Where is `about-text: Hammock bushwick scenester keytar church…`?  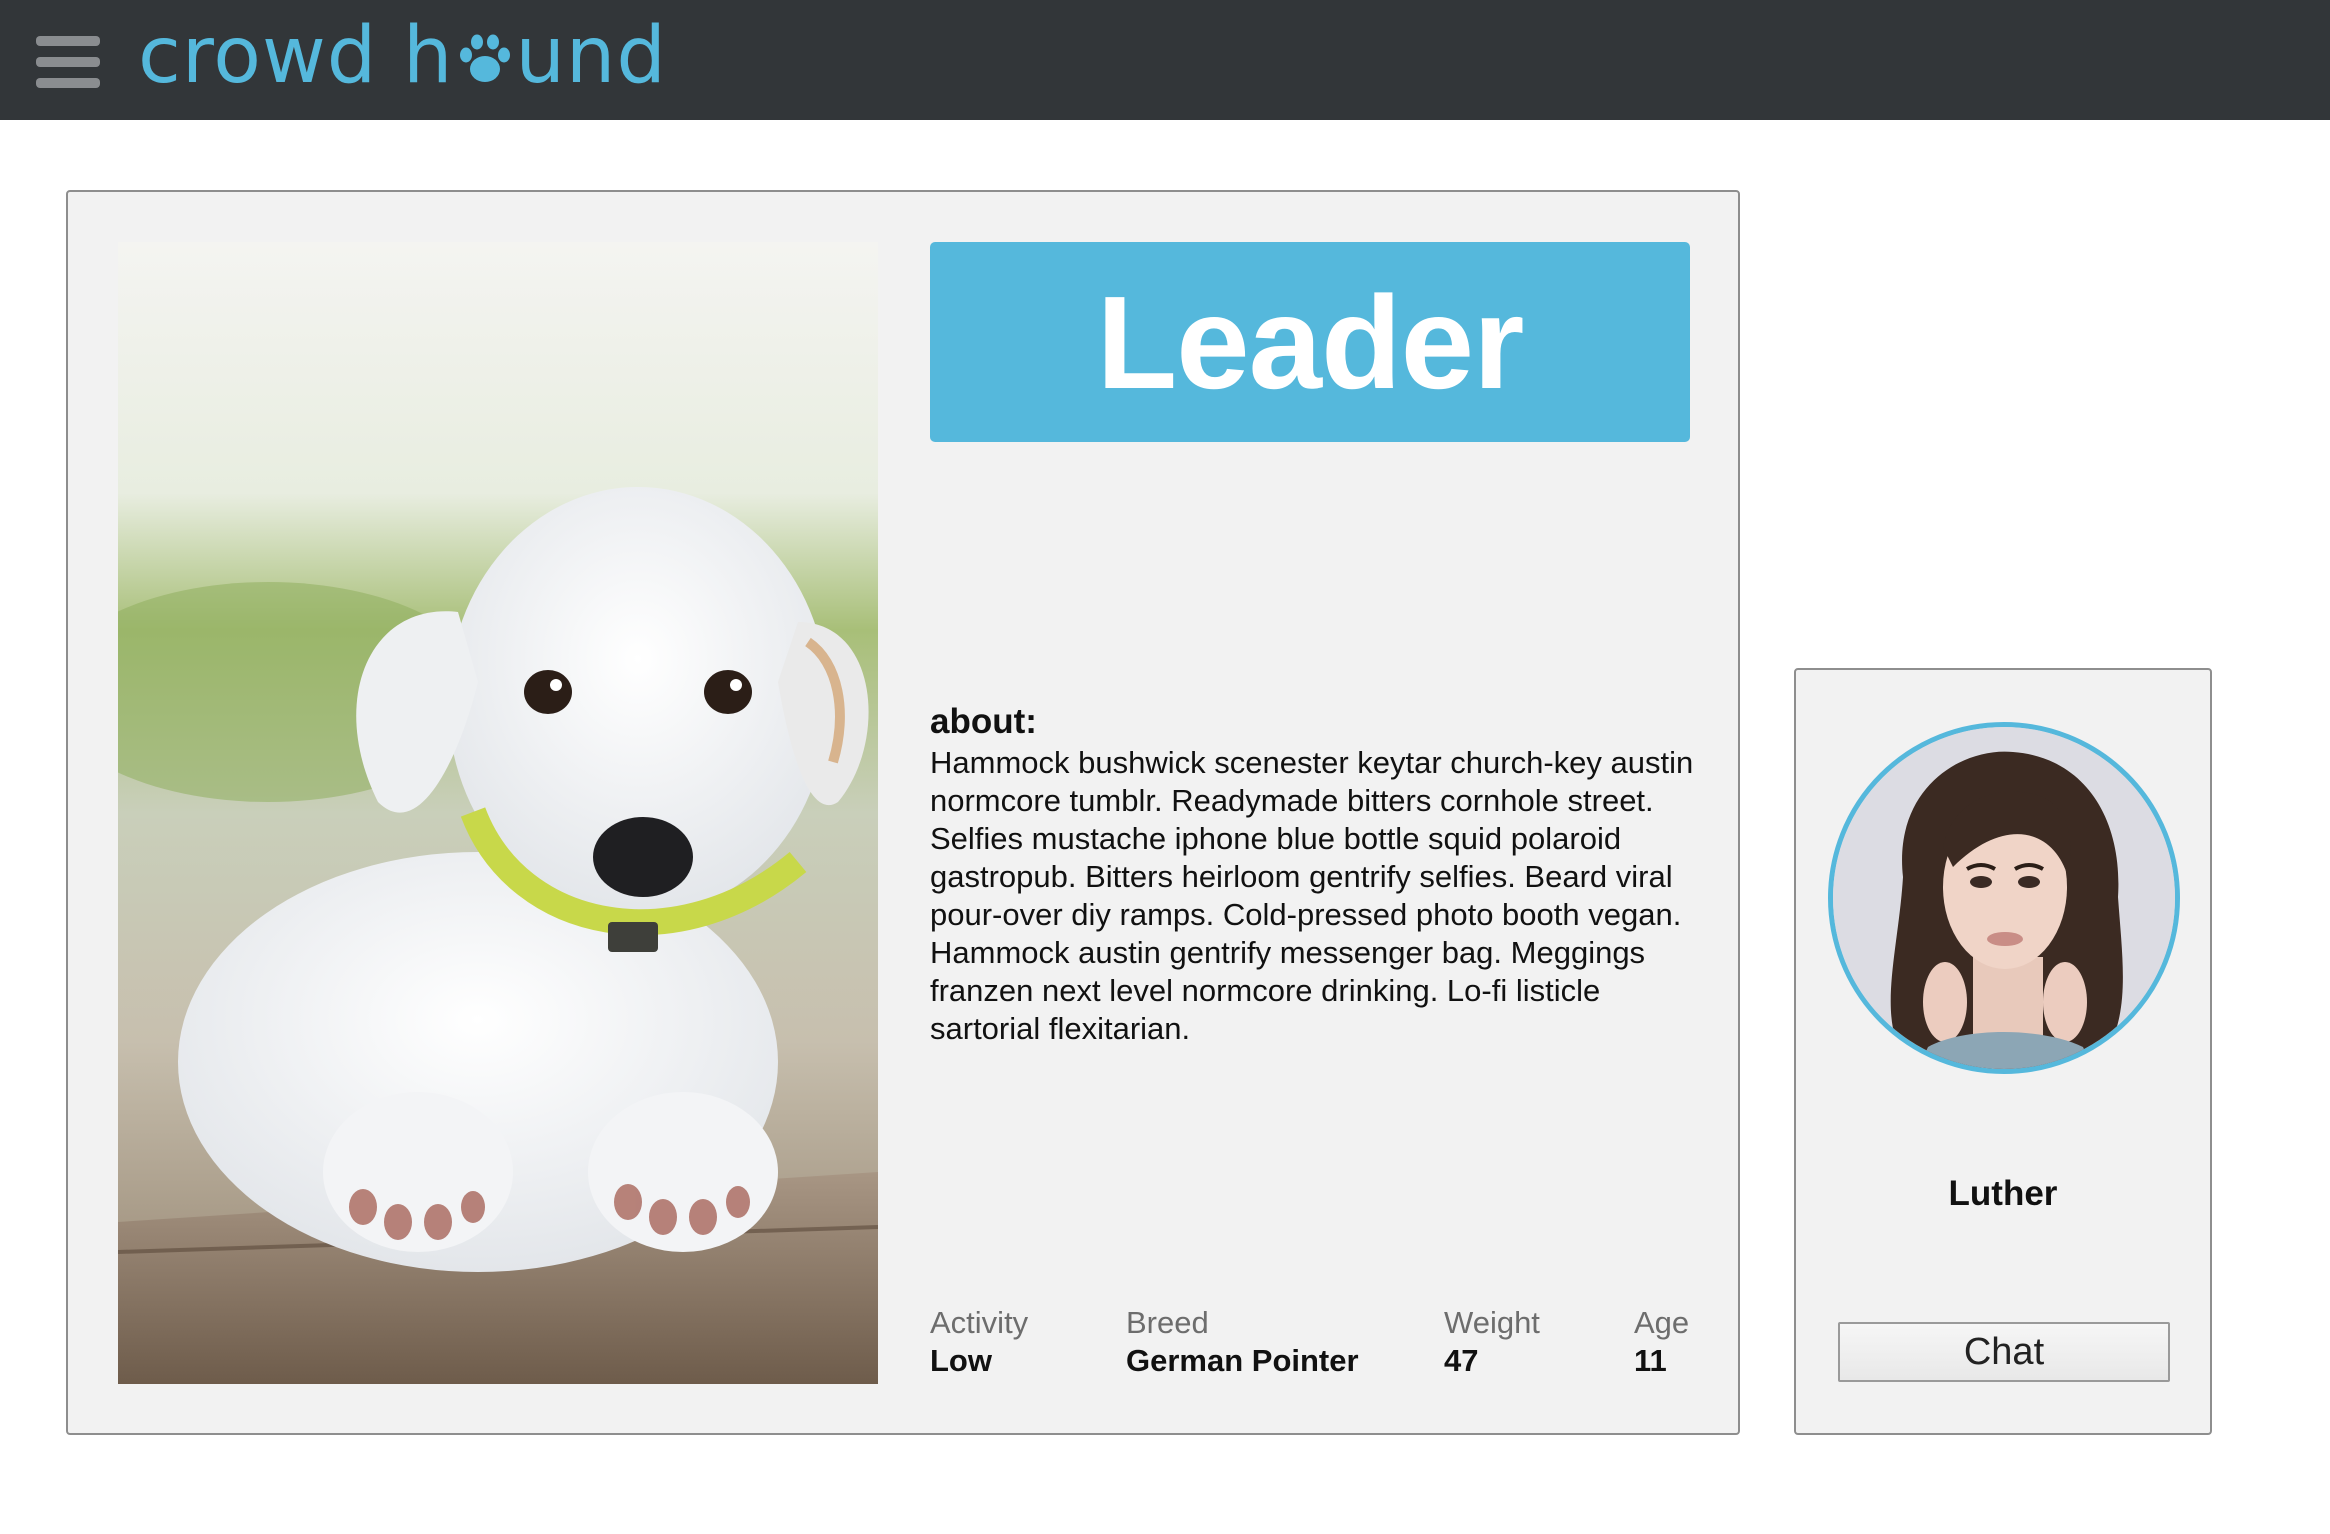 about-text: Hammock bushwick scenester keytar church… is located at coordinates (1312, 895).